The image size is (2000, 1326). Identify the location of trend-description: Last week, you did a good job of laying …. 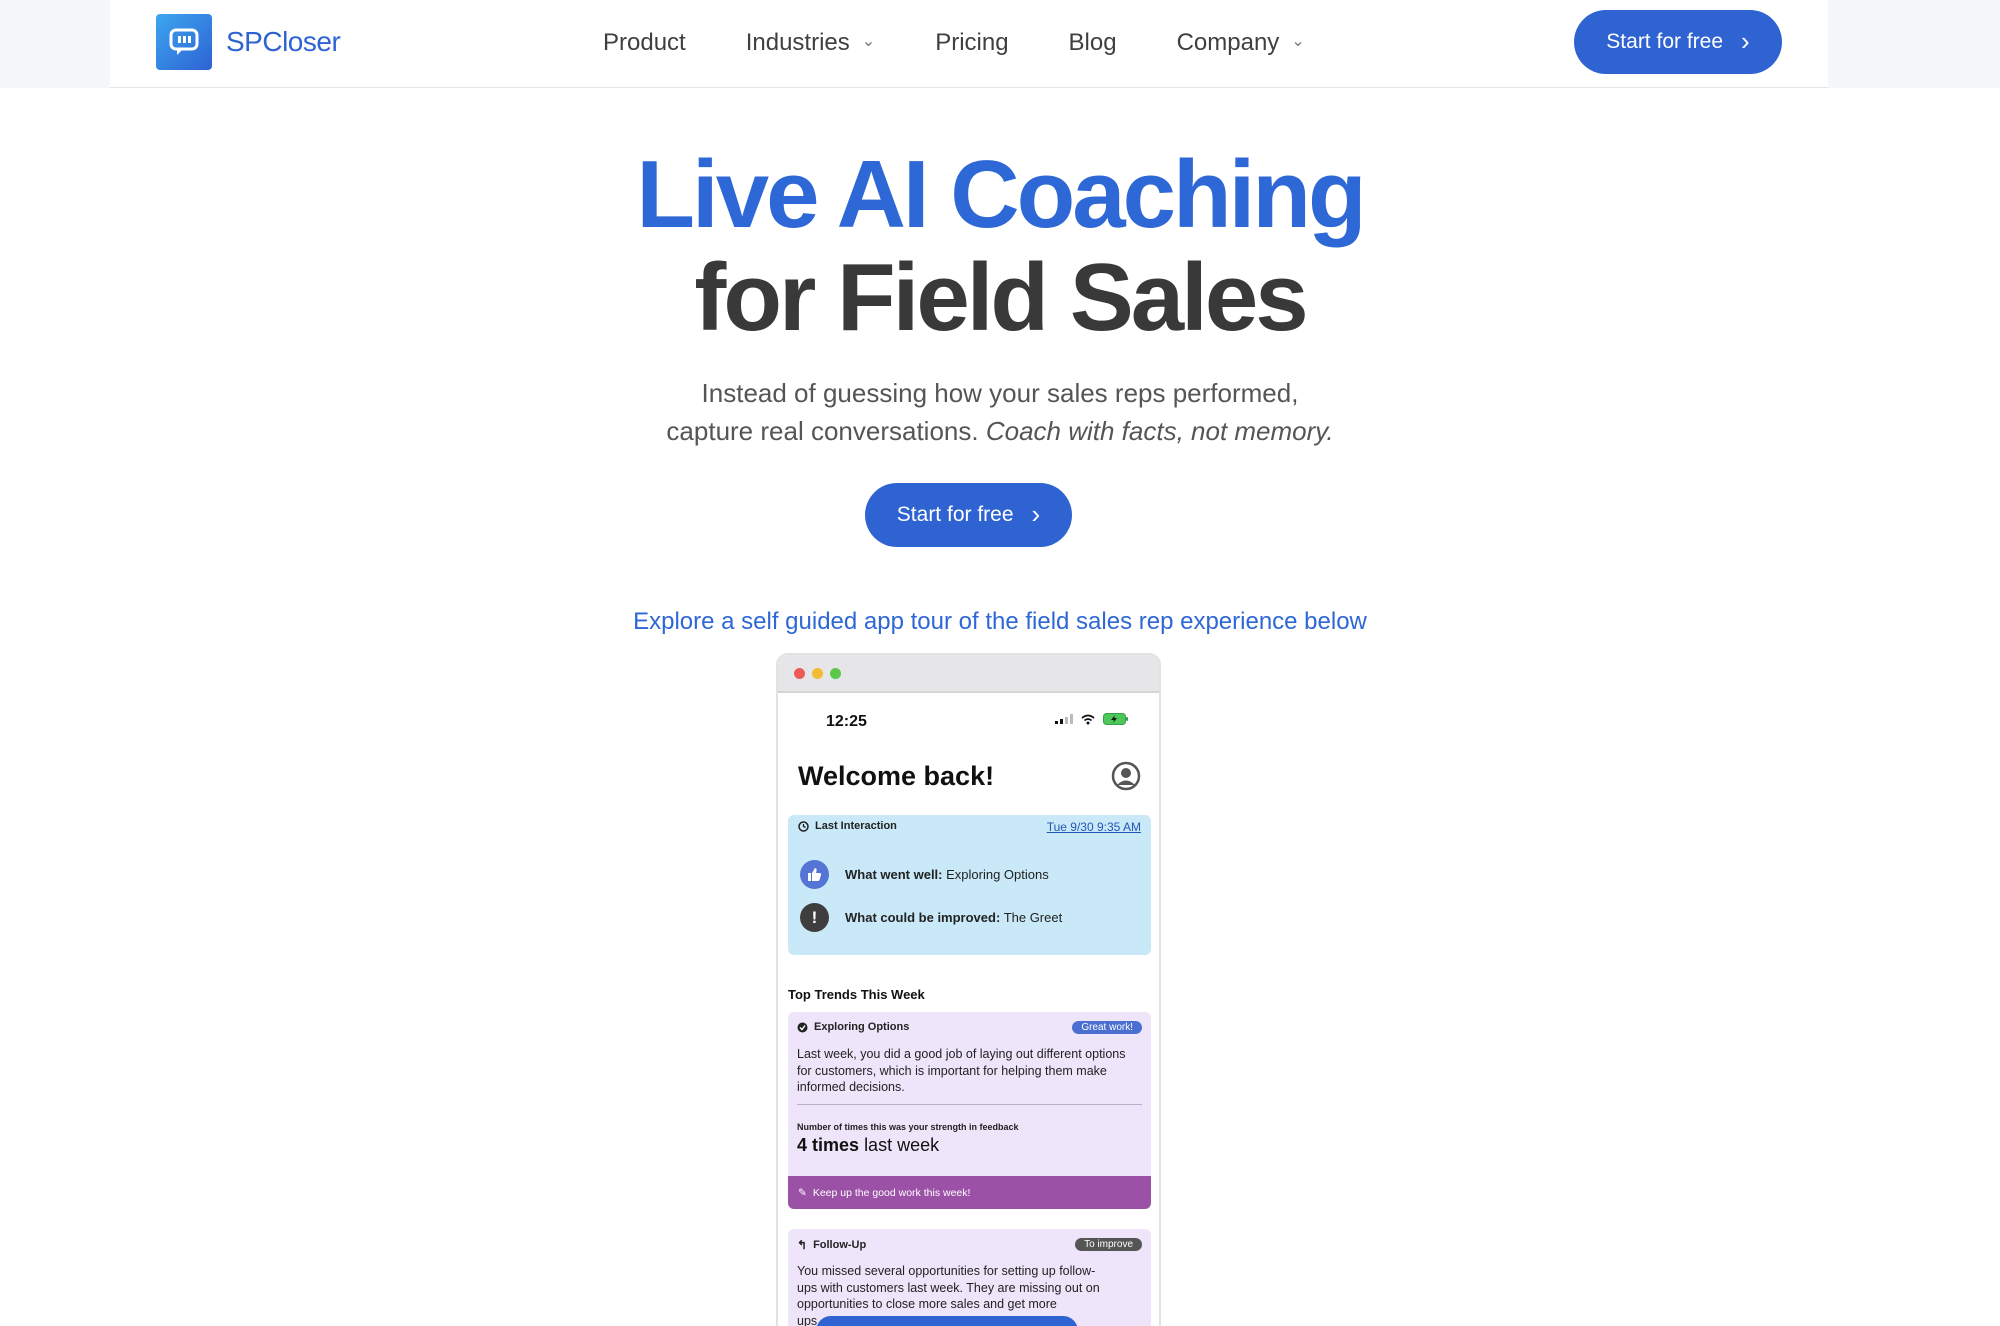
(961, 1070).